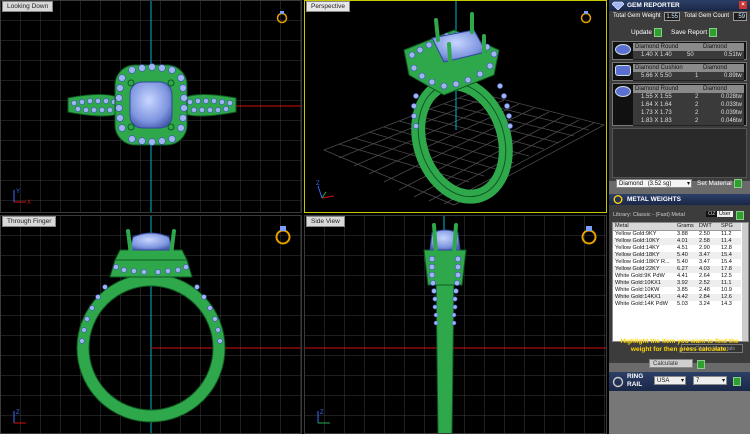 This screenshot has height=434, width=750. Describe the element at coordinates (730, 227) in the screenshot. I see `column-header: SPG` at that location.